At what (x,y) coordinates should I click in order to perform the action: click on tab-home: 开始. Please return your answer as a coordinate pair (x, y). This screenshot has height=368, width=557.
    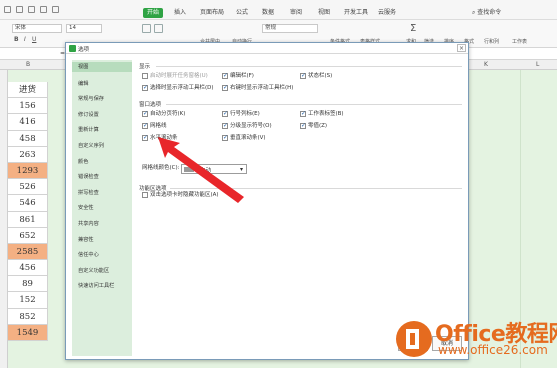
    Looking at the image, I should click on (153, 13).